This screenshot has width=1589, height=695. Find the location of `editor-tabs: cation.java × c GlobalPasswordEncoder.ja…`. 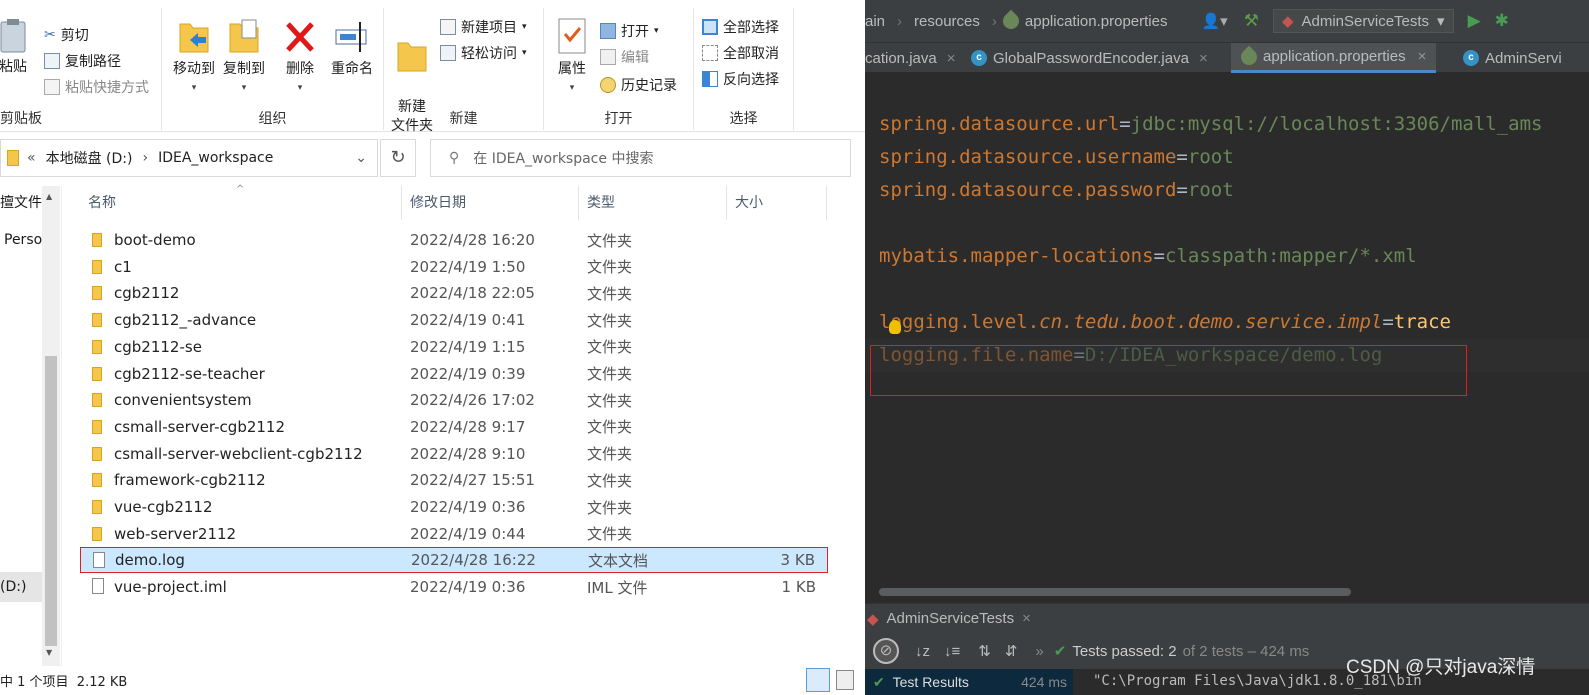

editor-tabs: cation.java × c GlobalPasswordEncoder.ja… is located at coordinates (1227, 57).